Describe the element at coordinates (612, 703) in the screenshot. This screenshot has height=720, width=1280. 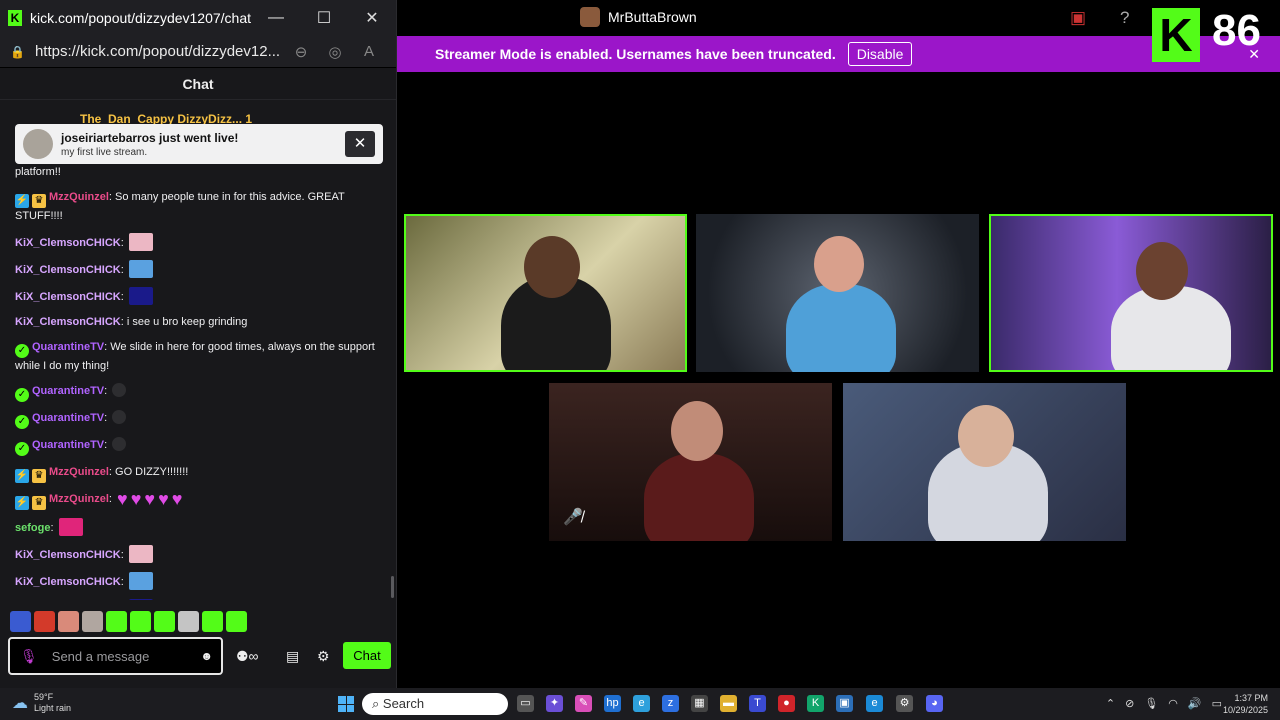
I see `hp-icon: hp` at that location.